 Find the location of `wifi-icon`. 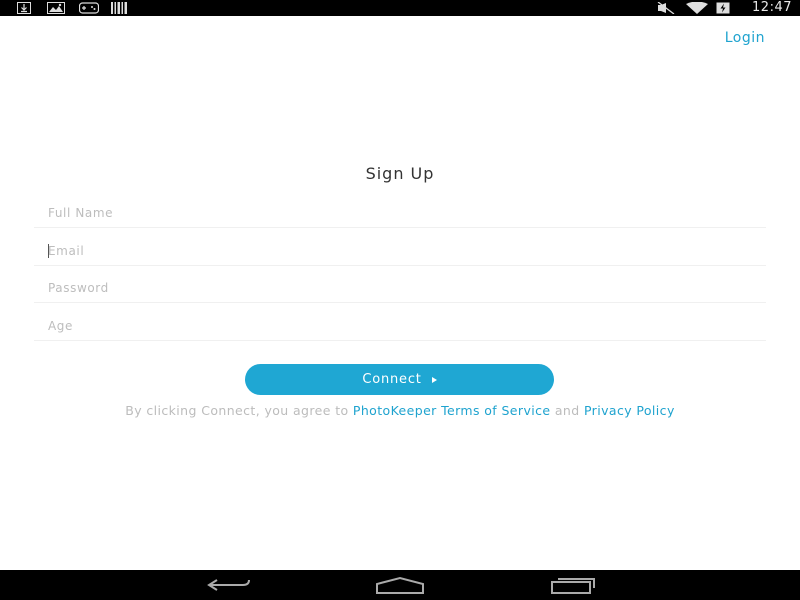

wifi-icon is located at coordinates (697, 8).